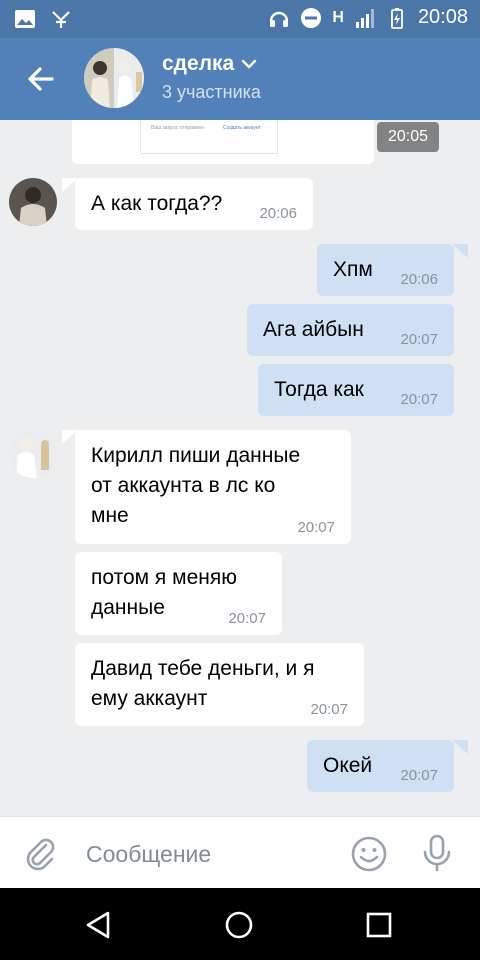  I want to click on chat-title: сделка, so click(210, 64).